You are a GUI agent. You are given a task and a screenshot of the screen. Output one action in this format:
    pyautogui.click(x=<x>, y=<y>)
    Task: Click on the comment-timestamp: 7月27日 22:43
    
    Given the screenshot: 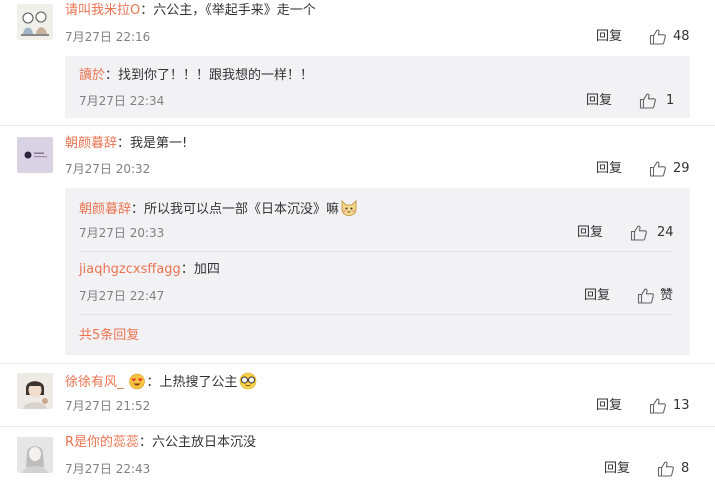 What is the action you would take?
    pyautogui.click(x=108, y=469)
    